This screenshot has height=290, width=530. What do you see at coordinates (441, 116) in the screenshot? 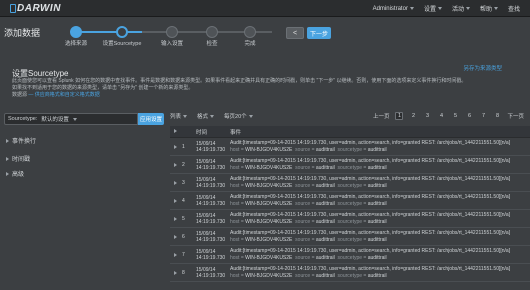
I see `page-button: 4` at bounding box center [441, 116].